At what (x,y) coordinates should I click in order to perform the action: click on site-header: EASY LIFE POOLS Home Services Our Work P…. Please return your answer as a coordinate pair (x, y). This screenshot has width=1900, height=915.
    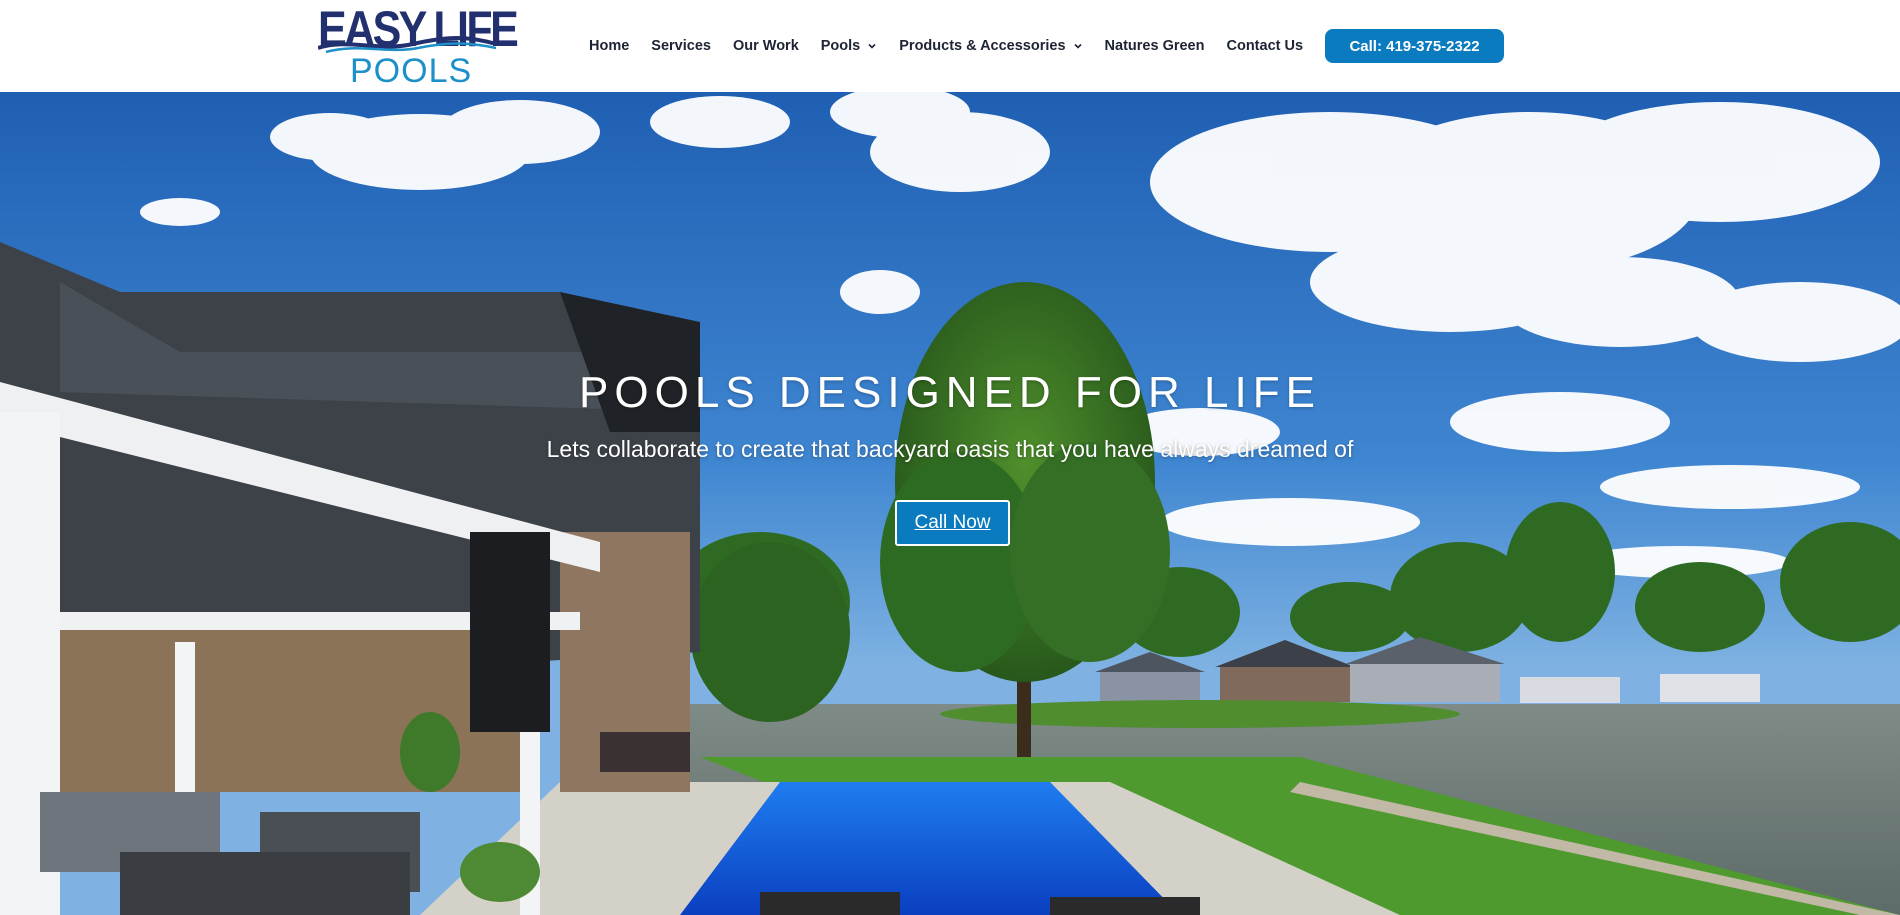
    Looking at the image, I should click on (950, 46).